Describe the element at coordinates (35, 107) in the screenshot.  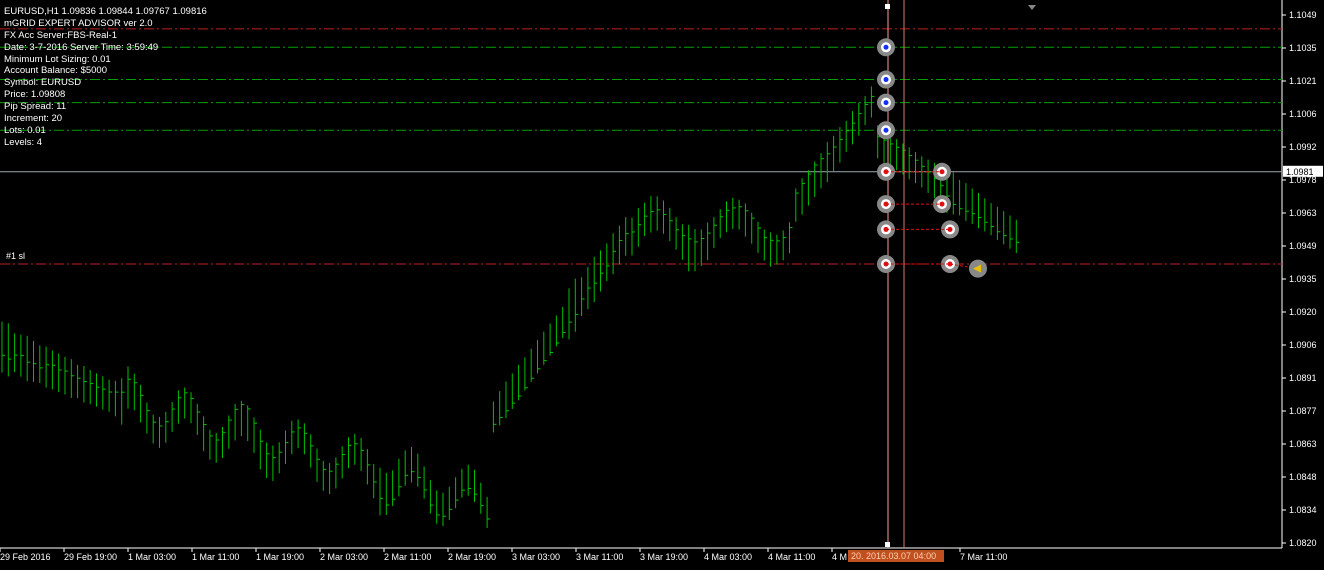
I see `pip-spread: Pip Spread: 11` at that location.